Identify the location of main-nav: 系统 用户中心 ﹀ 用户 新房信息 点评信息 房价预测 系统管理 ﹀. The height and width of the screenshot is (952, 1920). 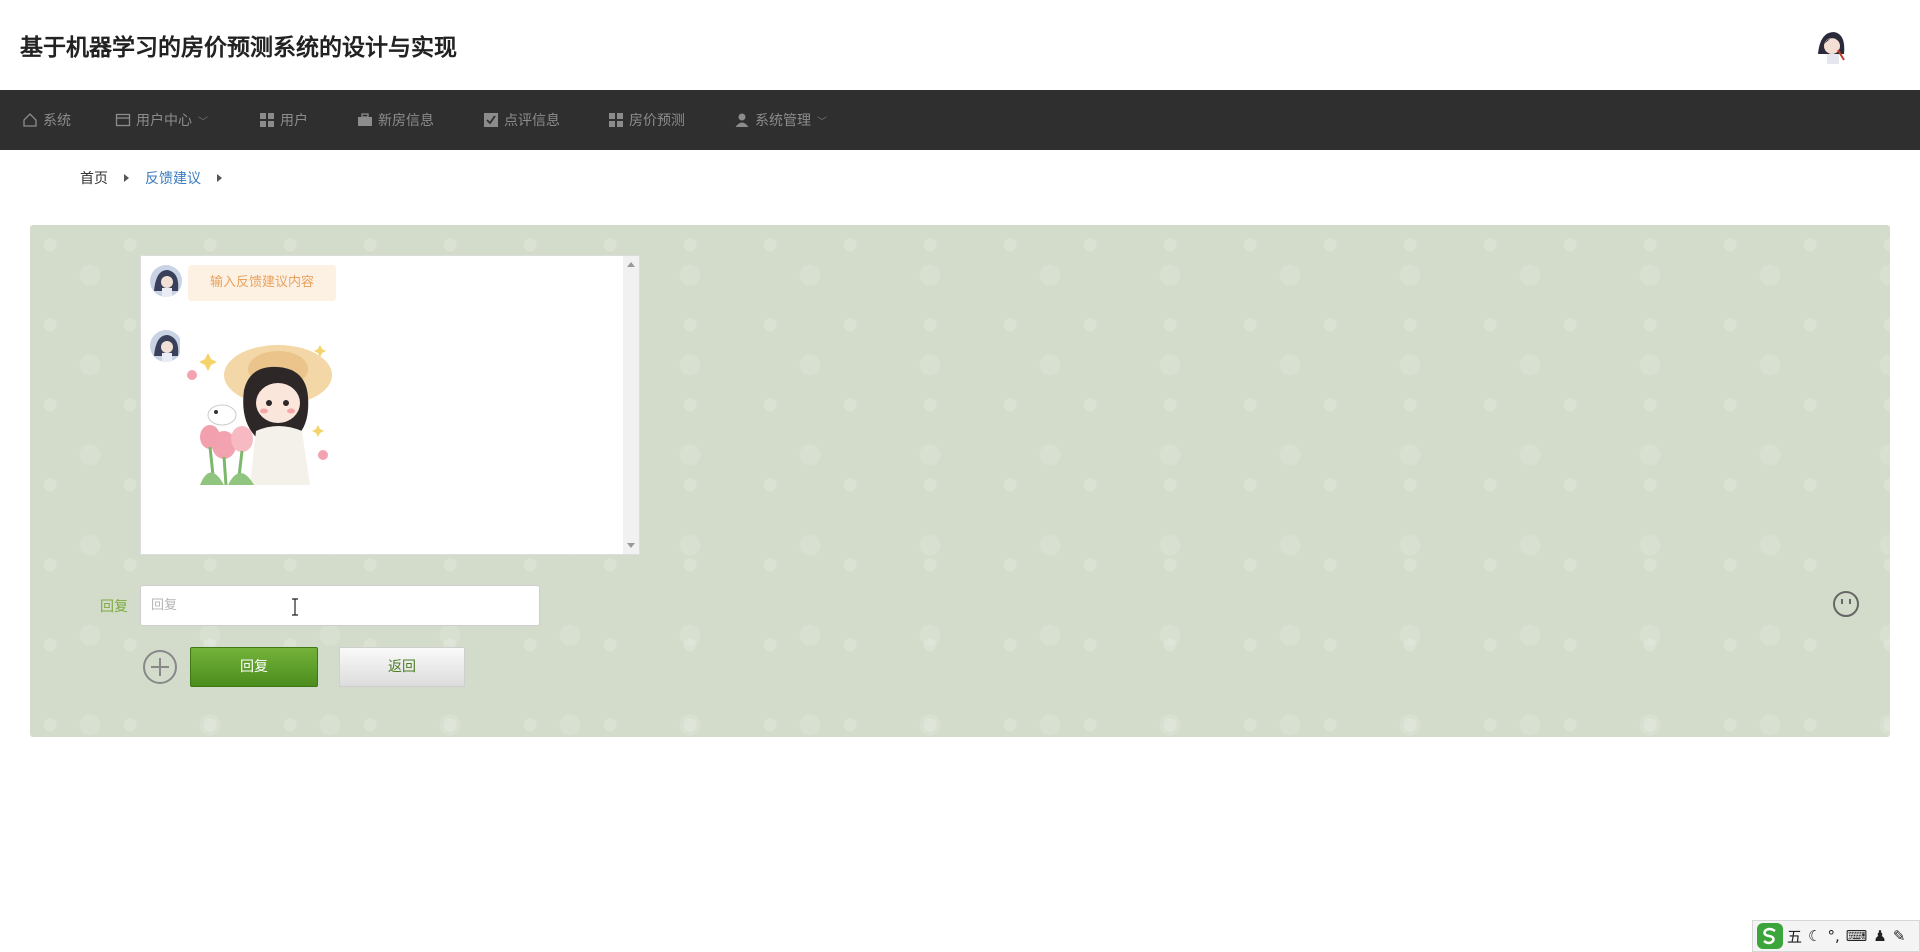
(960, 120).